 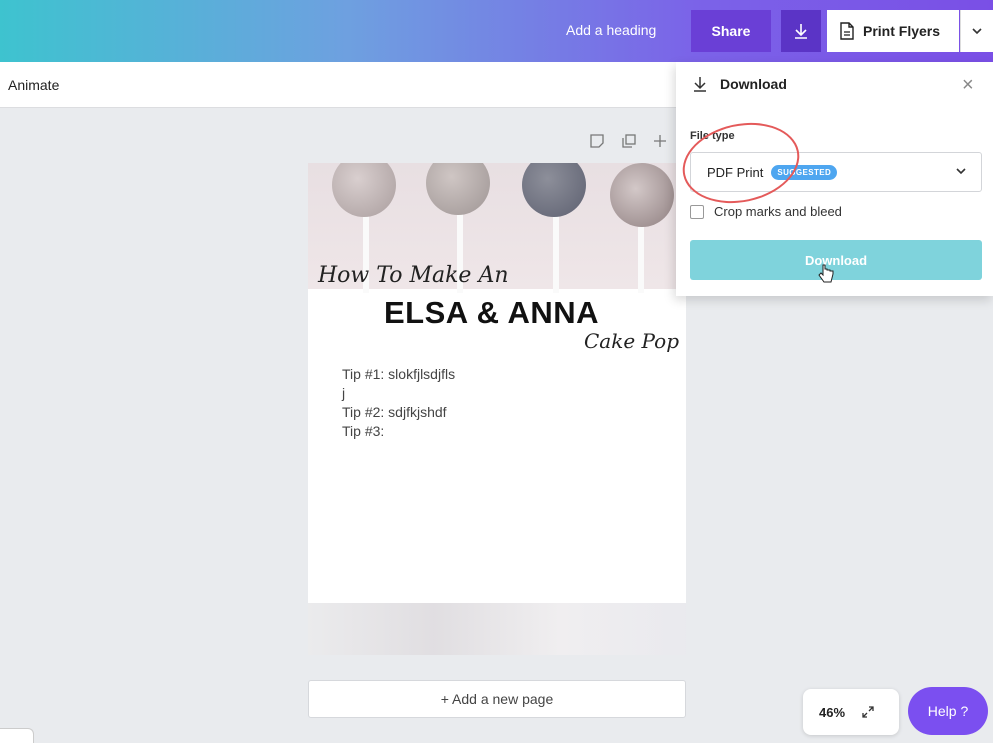 I want to click on design-script-line2: Cake Pop, so click(x=632, y=341).